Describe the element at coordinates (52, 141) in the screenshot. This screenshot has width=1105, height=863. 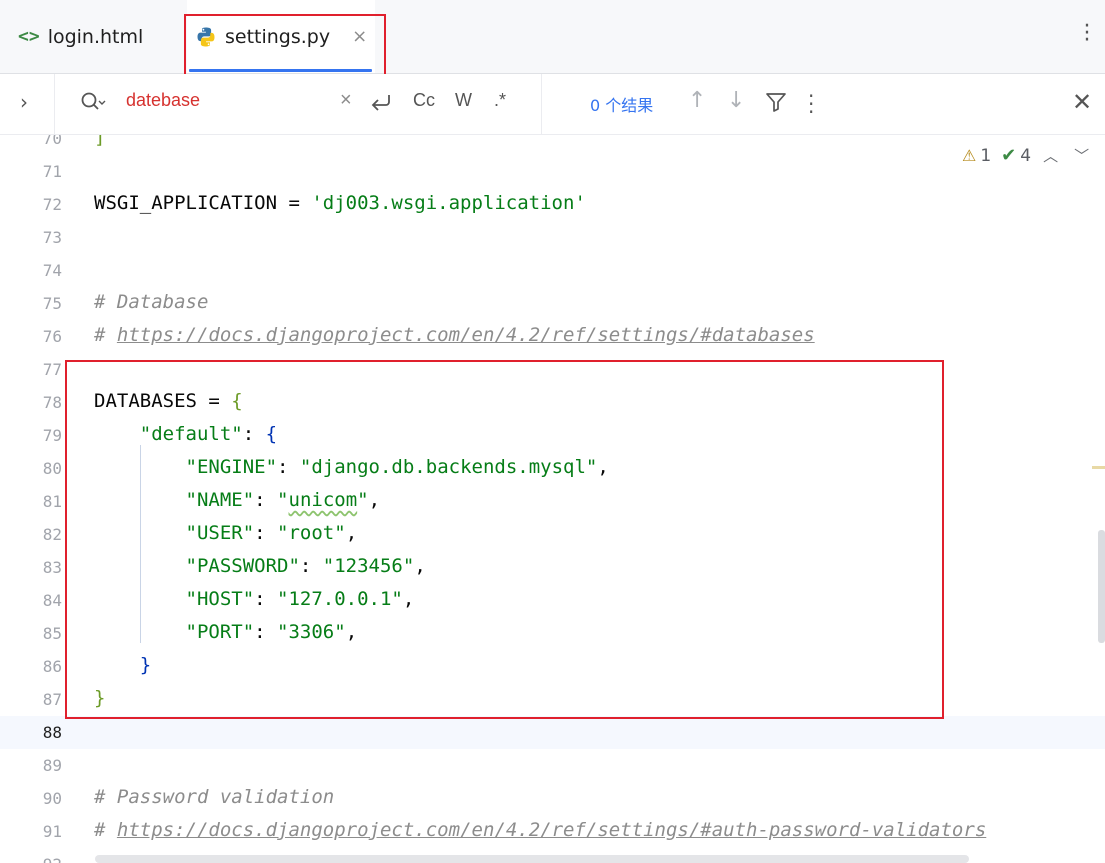
I see `line-number: 70` at that location.